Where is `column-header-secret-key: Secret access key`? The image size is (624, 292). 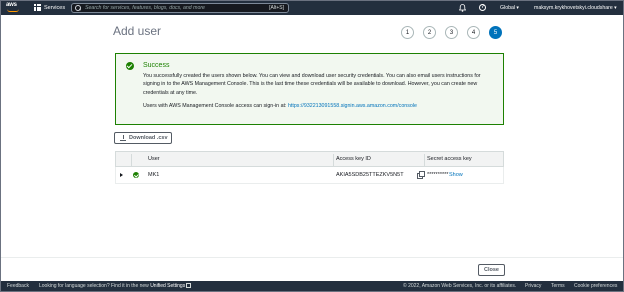
column-header-secret-key: Secret access key is located at coordinates (449, 159).